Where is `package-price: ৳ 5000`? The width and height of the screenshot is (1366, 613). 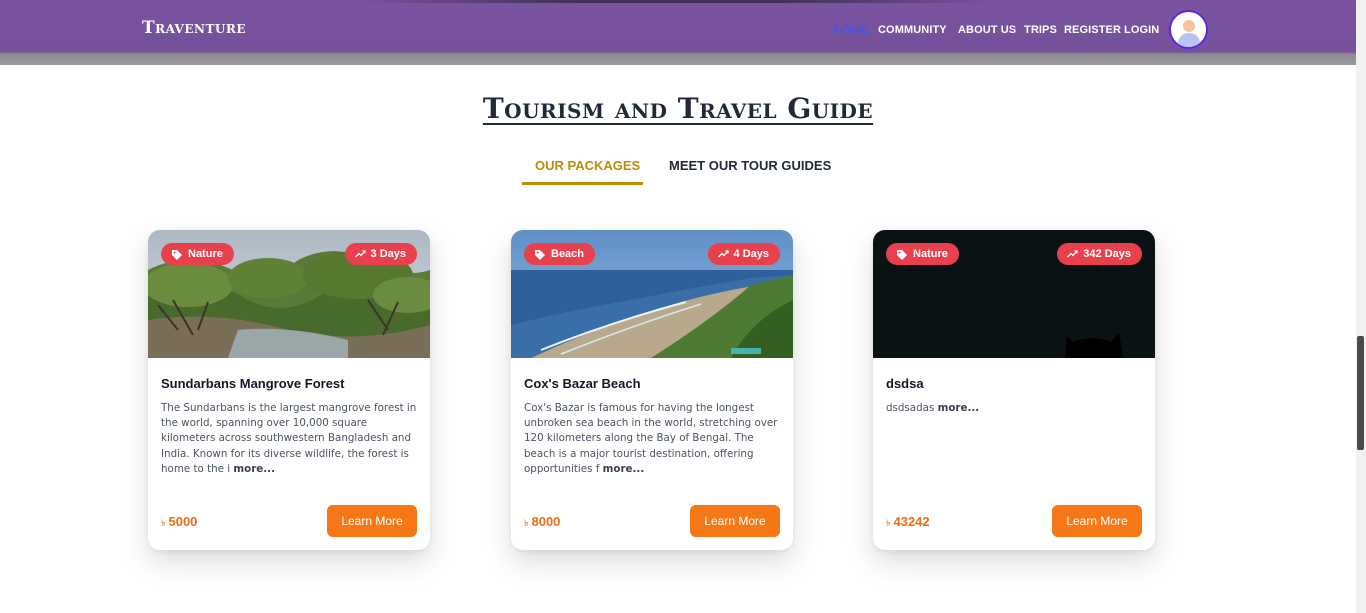 package-price: ৳ 5000 is located at coordinates (179, 522).